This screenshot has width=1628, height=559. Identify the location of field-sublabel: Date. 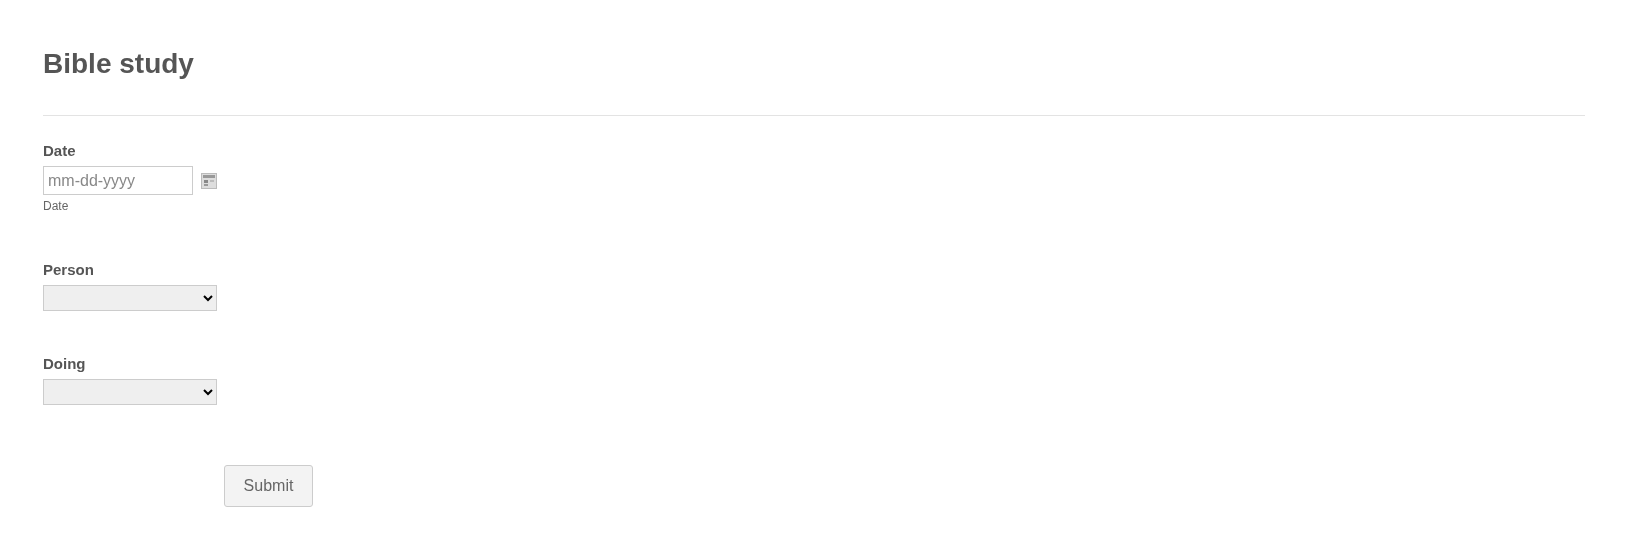
(56, 206).